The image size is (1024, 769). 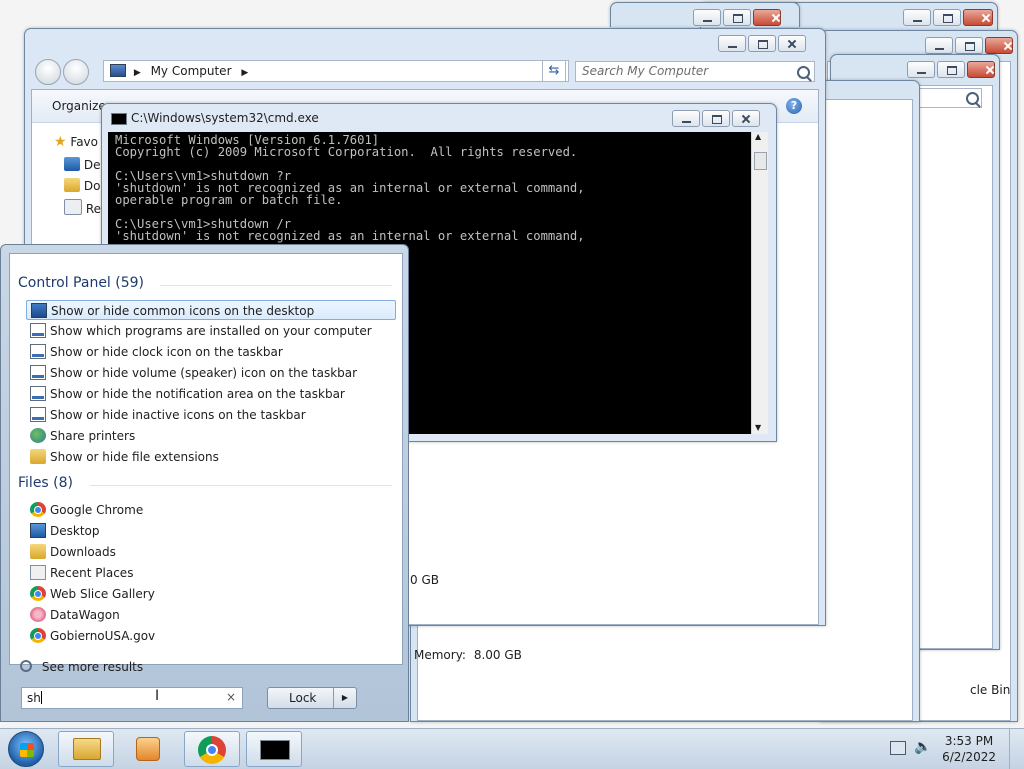 I want to click on result-label: Web Slice Gallery, so click(x=102, y=594).